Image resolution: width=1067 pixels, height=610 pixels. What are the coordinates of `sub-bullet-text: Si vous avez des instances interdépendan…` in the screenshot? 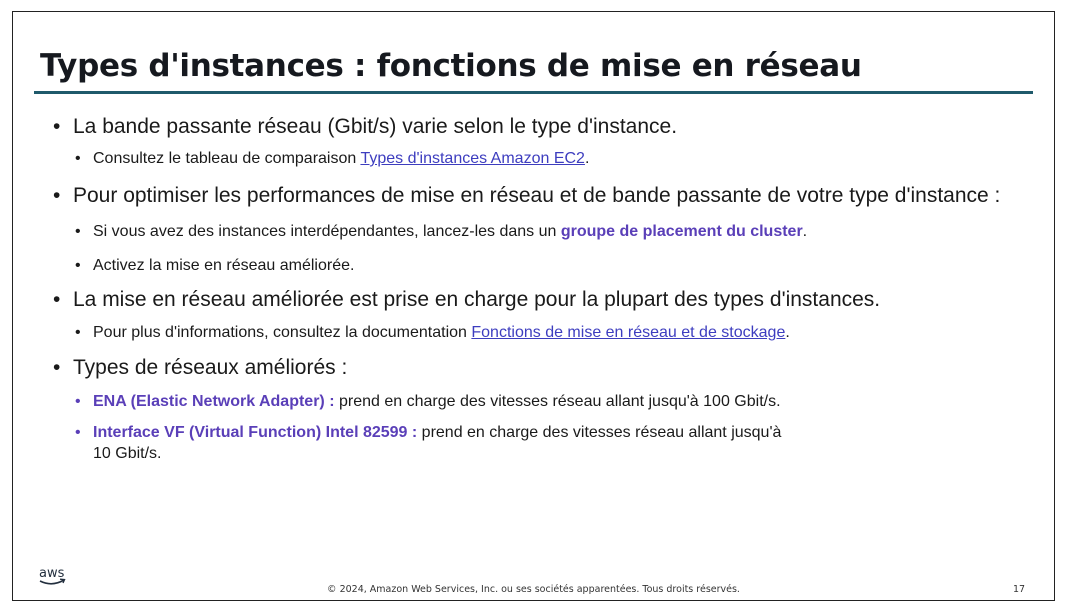 It's located at (327, 231).